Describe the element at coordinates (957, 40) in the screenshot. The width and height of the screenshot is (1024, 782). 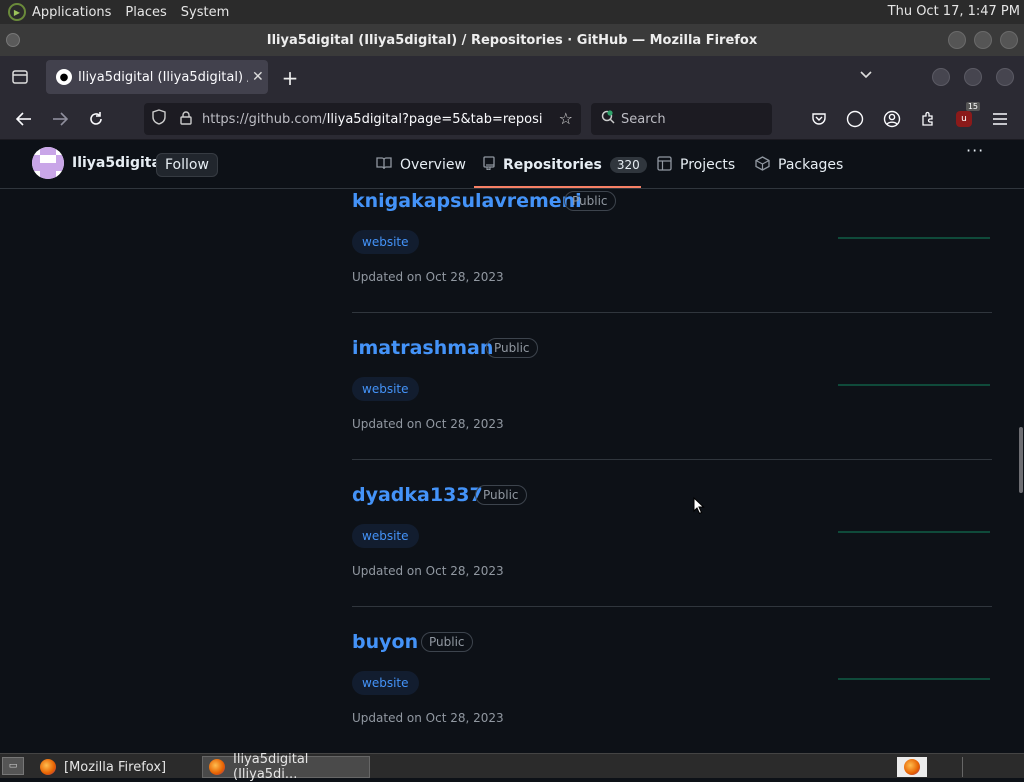
I see `minimize-button` at that location.